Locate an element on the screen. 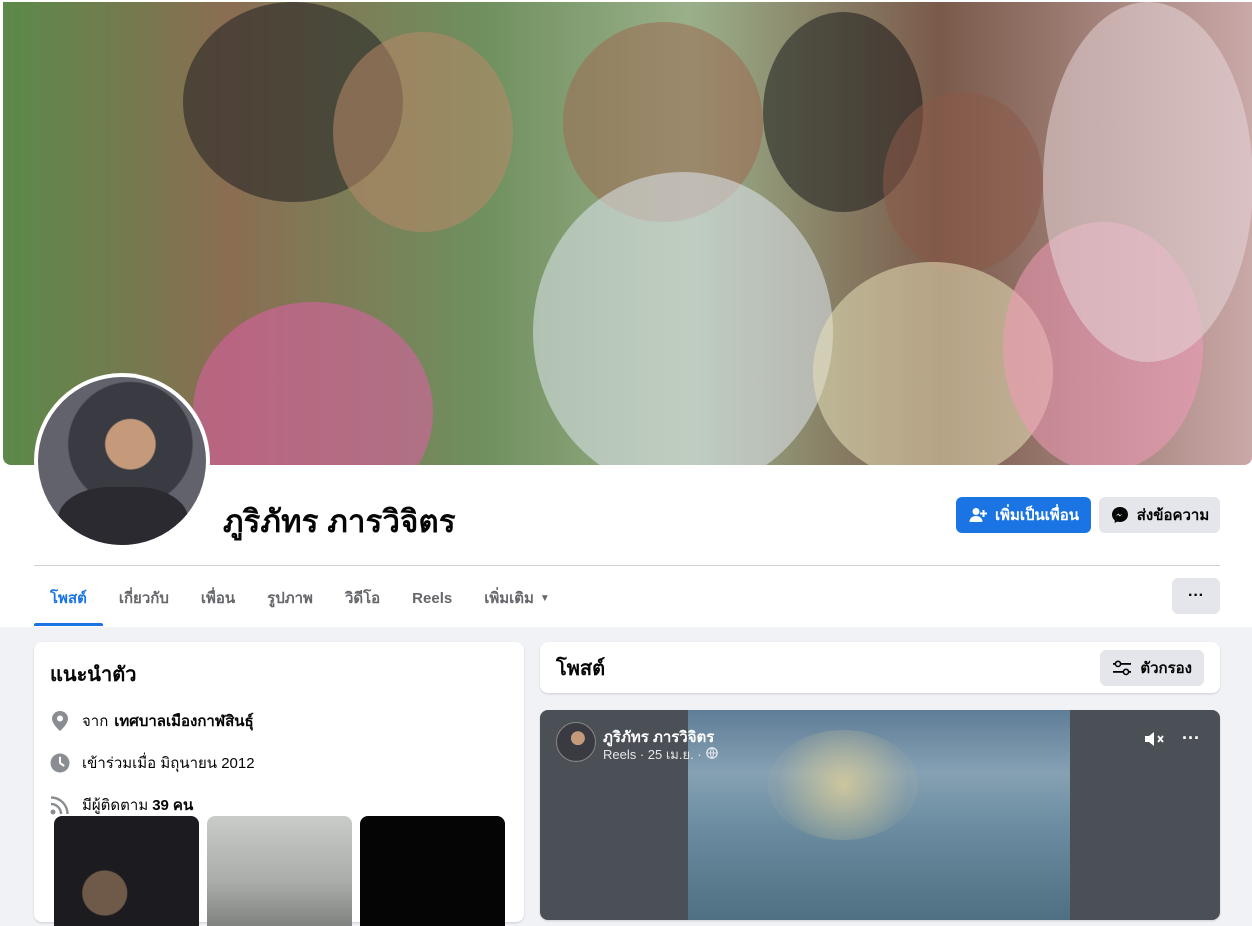 The image size is (1252, 926). clock-icon is located at coordinates (60, 763).